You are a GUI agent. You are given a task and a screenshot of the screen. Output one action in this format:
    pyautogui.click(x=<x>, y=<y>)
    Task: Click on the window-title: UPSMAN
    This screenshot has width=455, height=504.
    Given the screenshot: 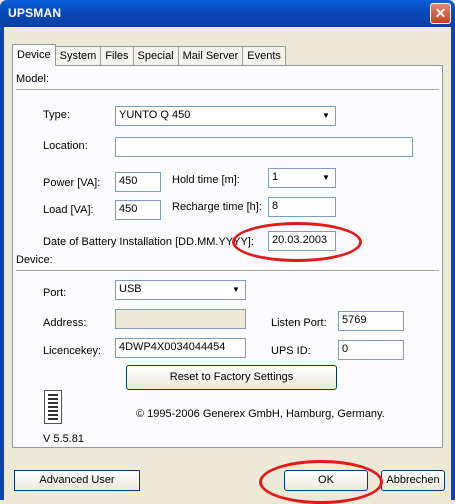 What is the action you would take?
    pyautogui.click(x=35, y=13)
    